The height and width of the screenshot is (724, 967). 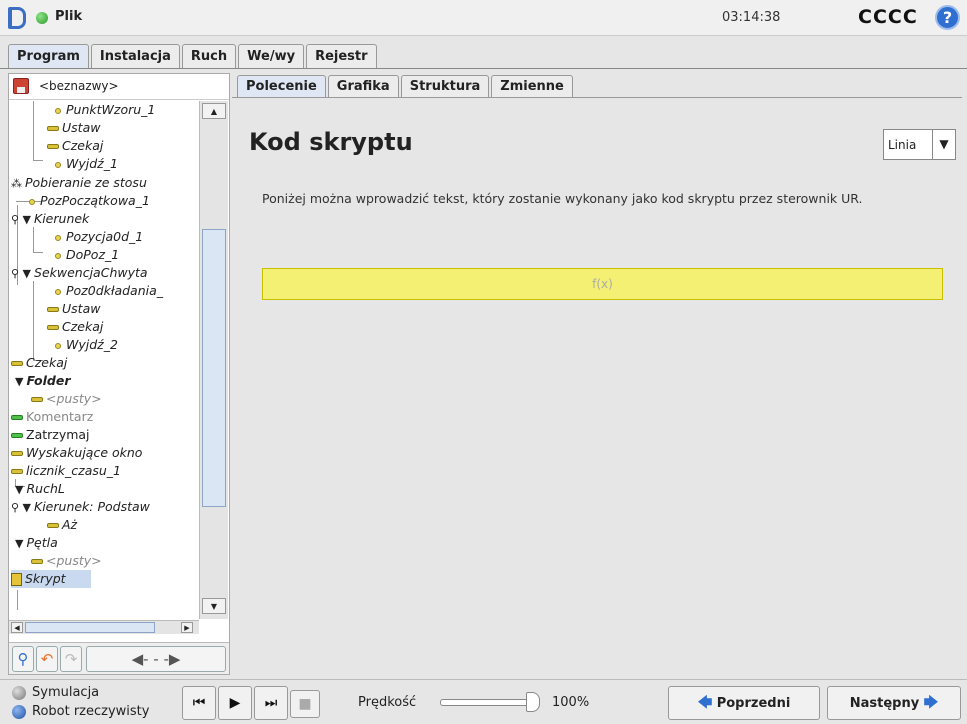 I want to click on tree-item-selected: Skrypt, so click(x=51, y=579).